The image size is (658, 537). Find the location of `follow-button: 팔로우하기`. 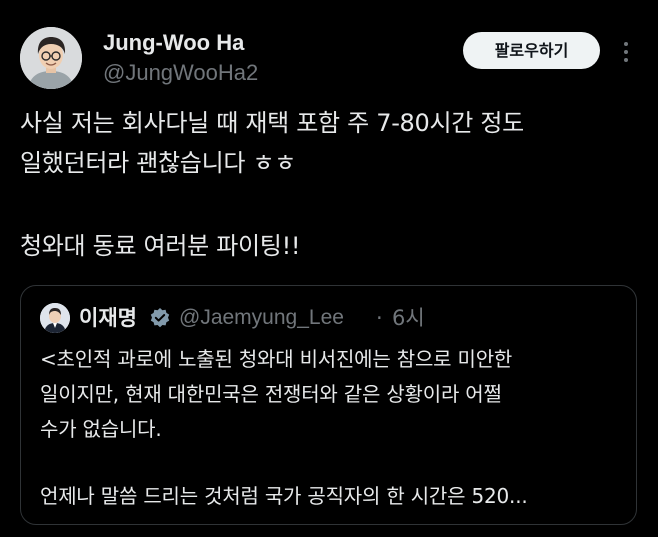

follow-button: 팔로우하기 is located at coordinates (531, 50).